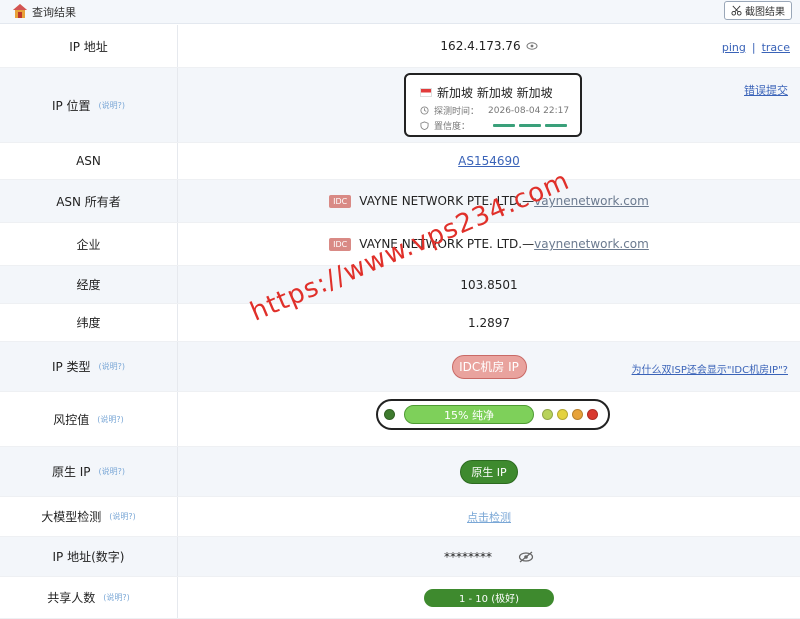 The width and height of the screenshot is (800, 619). I want to click on screenshot-button: 截图结果, so click(758, 10).